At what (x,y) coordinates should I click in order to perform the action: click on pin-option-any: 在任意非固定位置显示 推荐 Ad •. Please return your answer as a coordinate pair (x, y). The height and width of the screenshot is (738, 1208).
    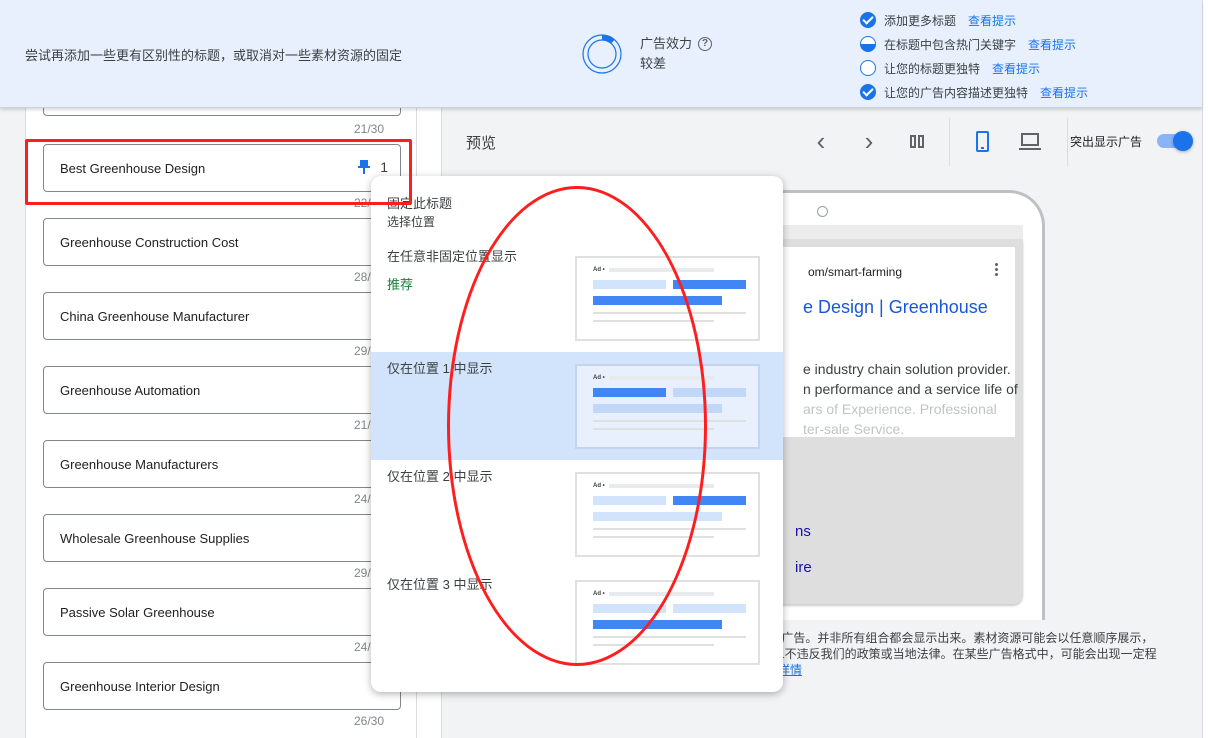
    Looking at the image, I should click on (577, 300).